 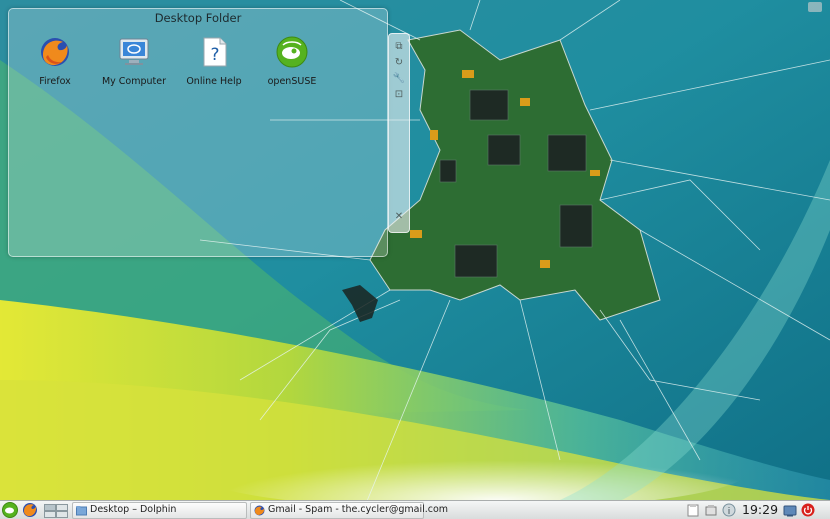 What do you see at coordinates (399, 95) in the screenshot?
I see `configure-icon: ⊡` at bounding box center [399, 95].